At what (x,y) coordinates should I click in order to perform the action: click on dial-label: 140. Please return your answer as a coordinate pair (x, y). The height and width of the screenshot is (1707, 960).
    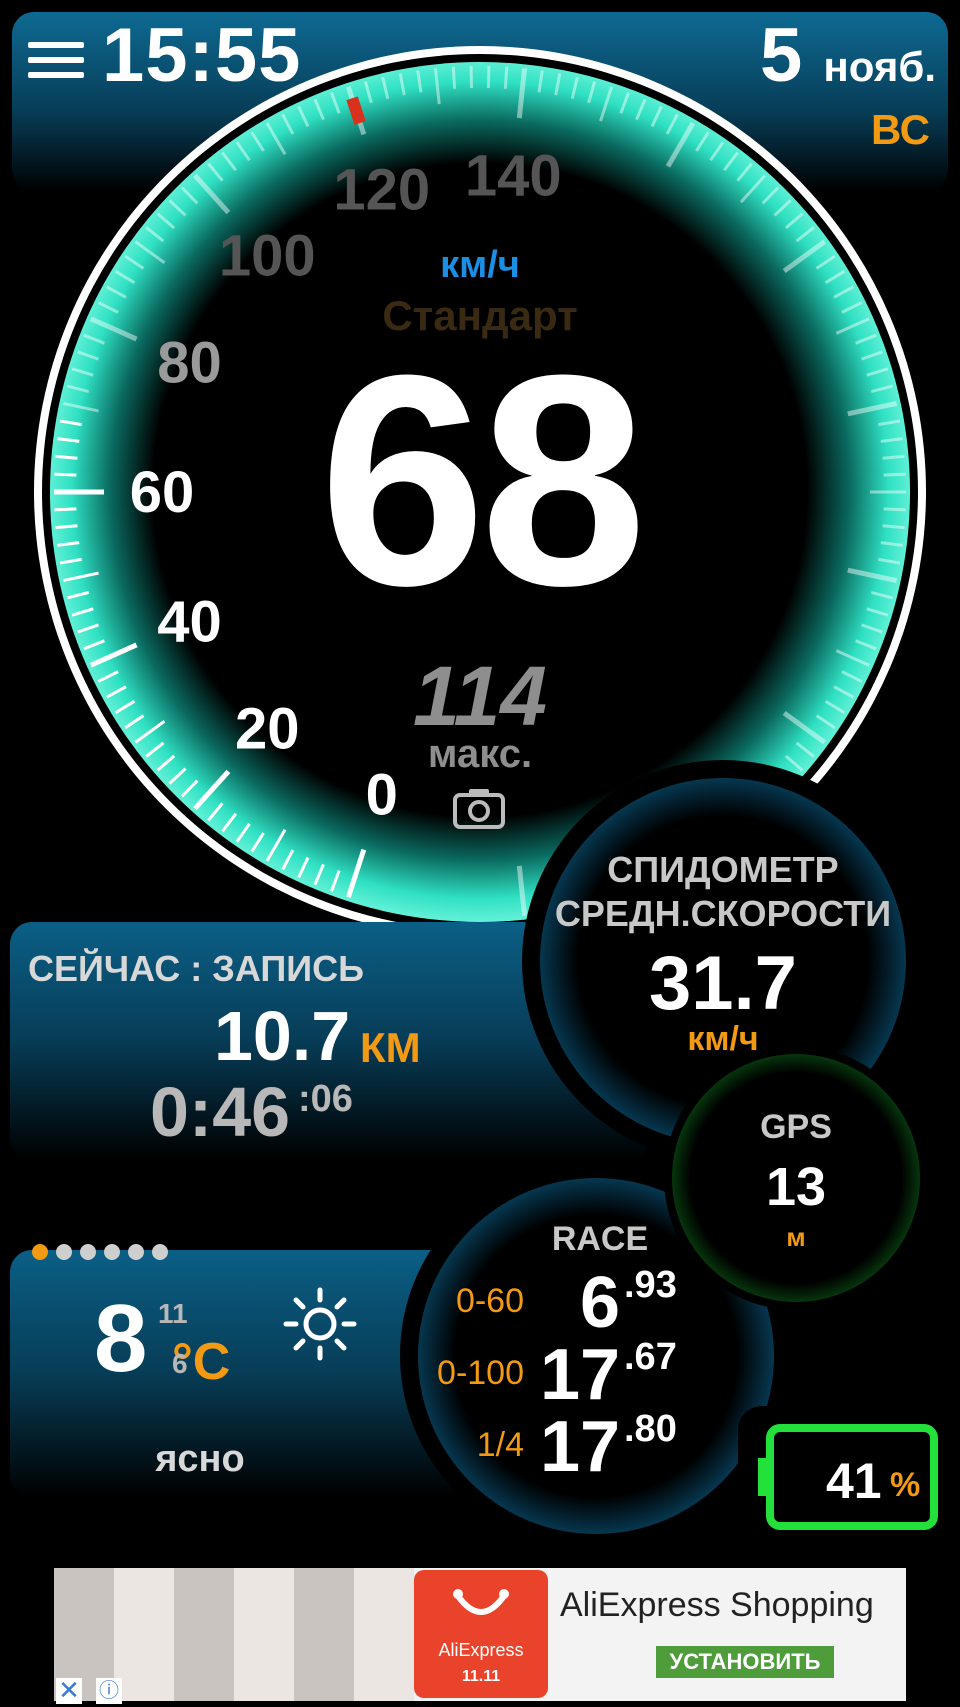
    Looking at the image, I should click on (513, 176).